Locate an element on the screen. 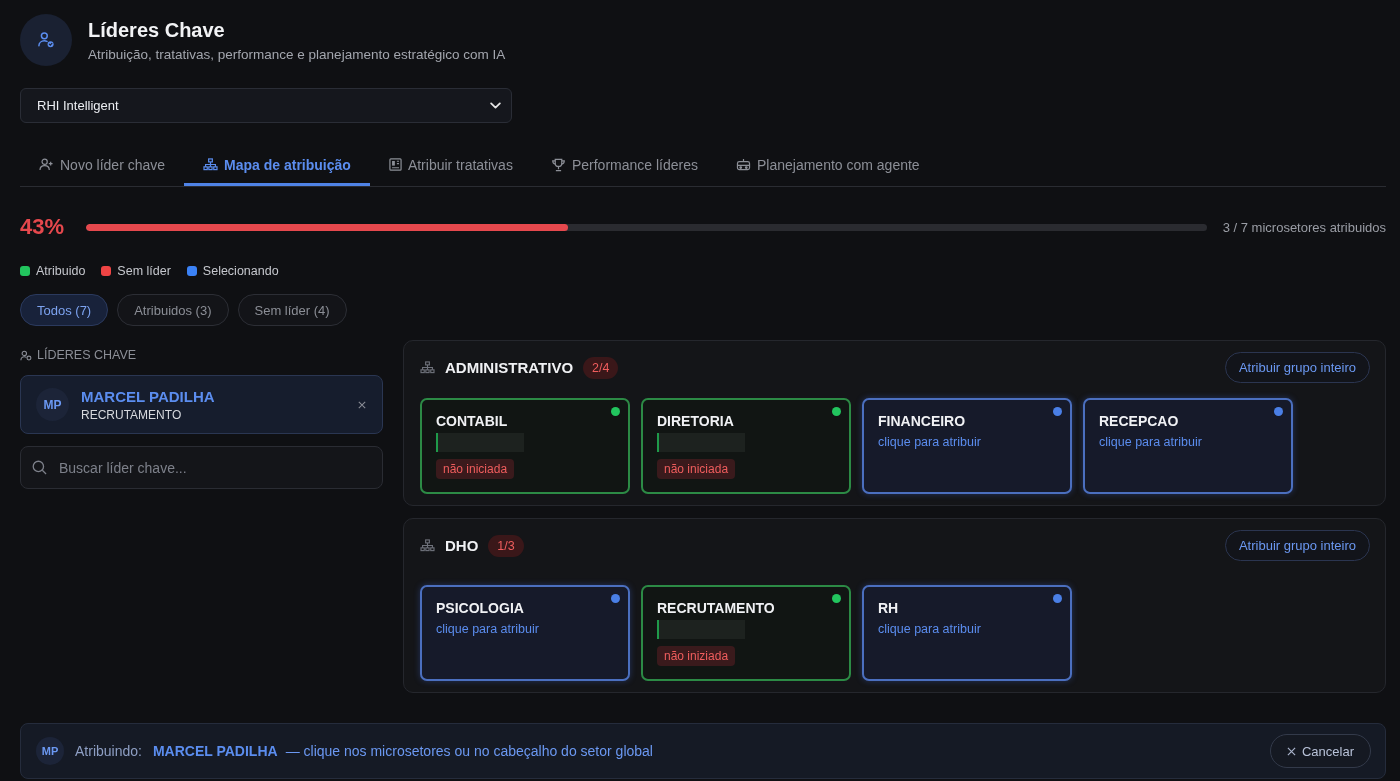 Image resolution: width=1400 pixels, height=781 pixels. legend-label: Atribuido is located at coordinates (61, 271).